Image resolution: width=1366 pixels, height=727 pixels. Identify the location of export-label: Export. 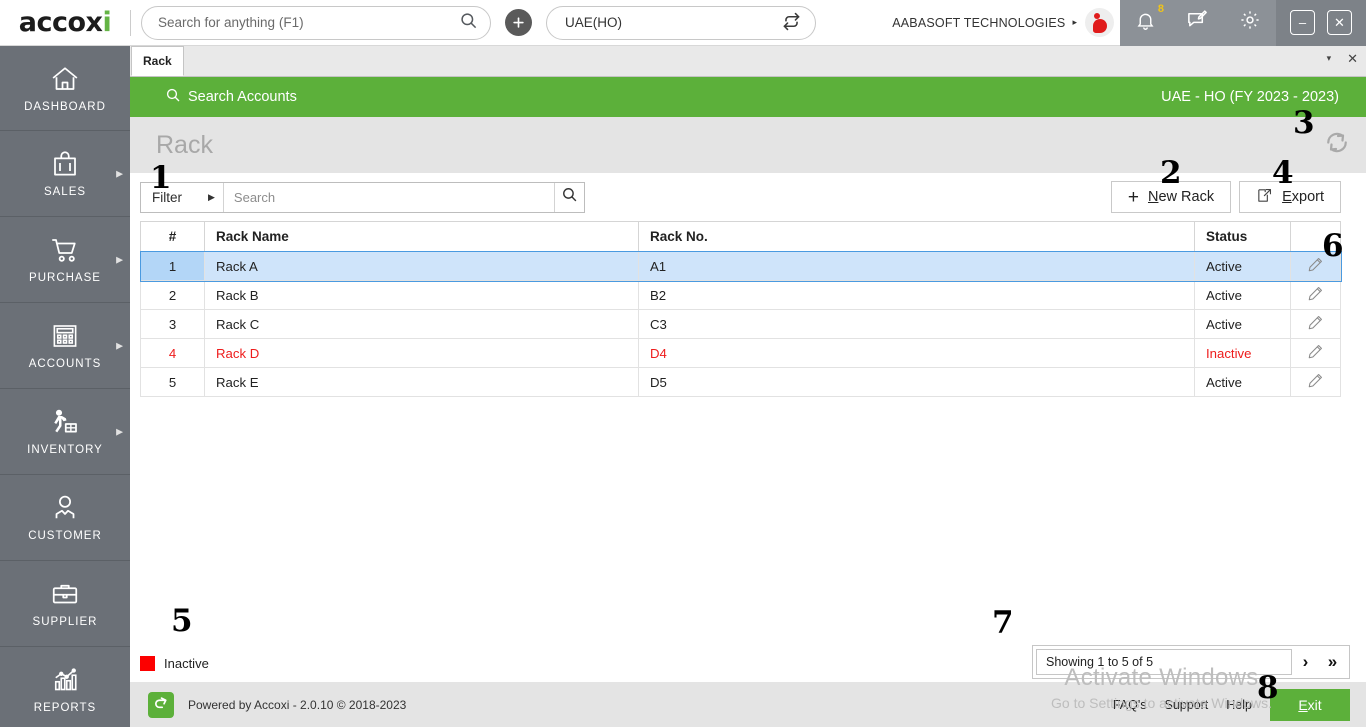
(1303, 197).